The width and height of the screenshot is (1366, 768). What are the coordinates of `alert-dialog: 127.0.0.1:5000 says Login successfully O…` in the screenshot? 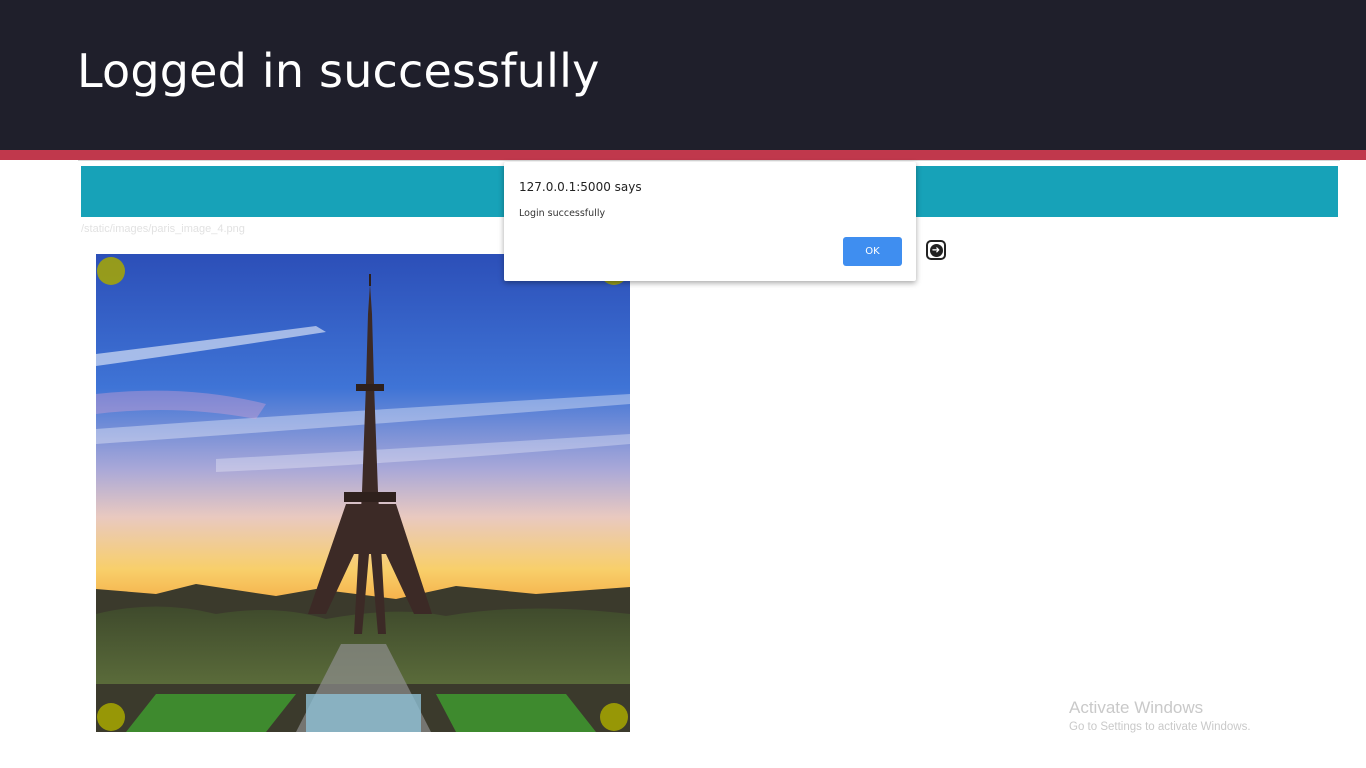 It's located at (710, 221).